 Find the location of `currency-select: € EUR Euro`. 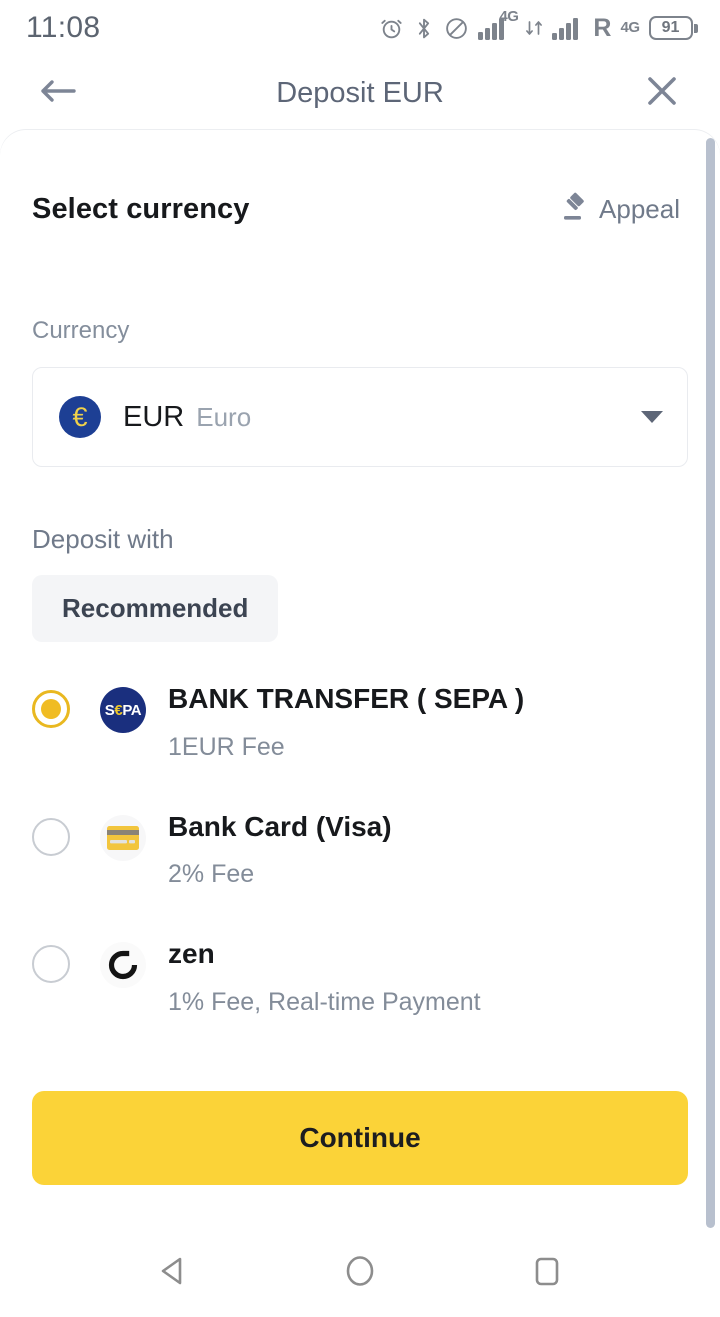

currency-select: € EUR Euro is located at coordinates (360, 417).